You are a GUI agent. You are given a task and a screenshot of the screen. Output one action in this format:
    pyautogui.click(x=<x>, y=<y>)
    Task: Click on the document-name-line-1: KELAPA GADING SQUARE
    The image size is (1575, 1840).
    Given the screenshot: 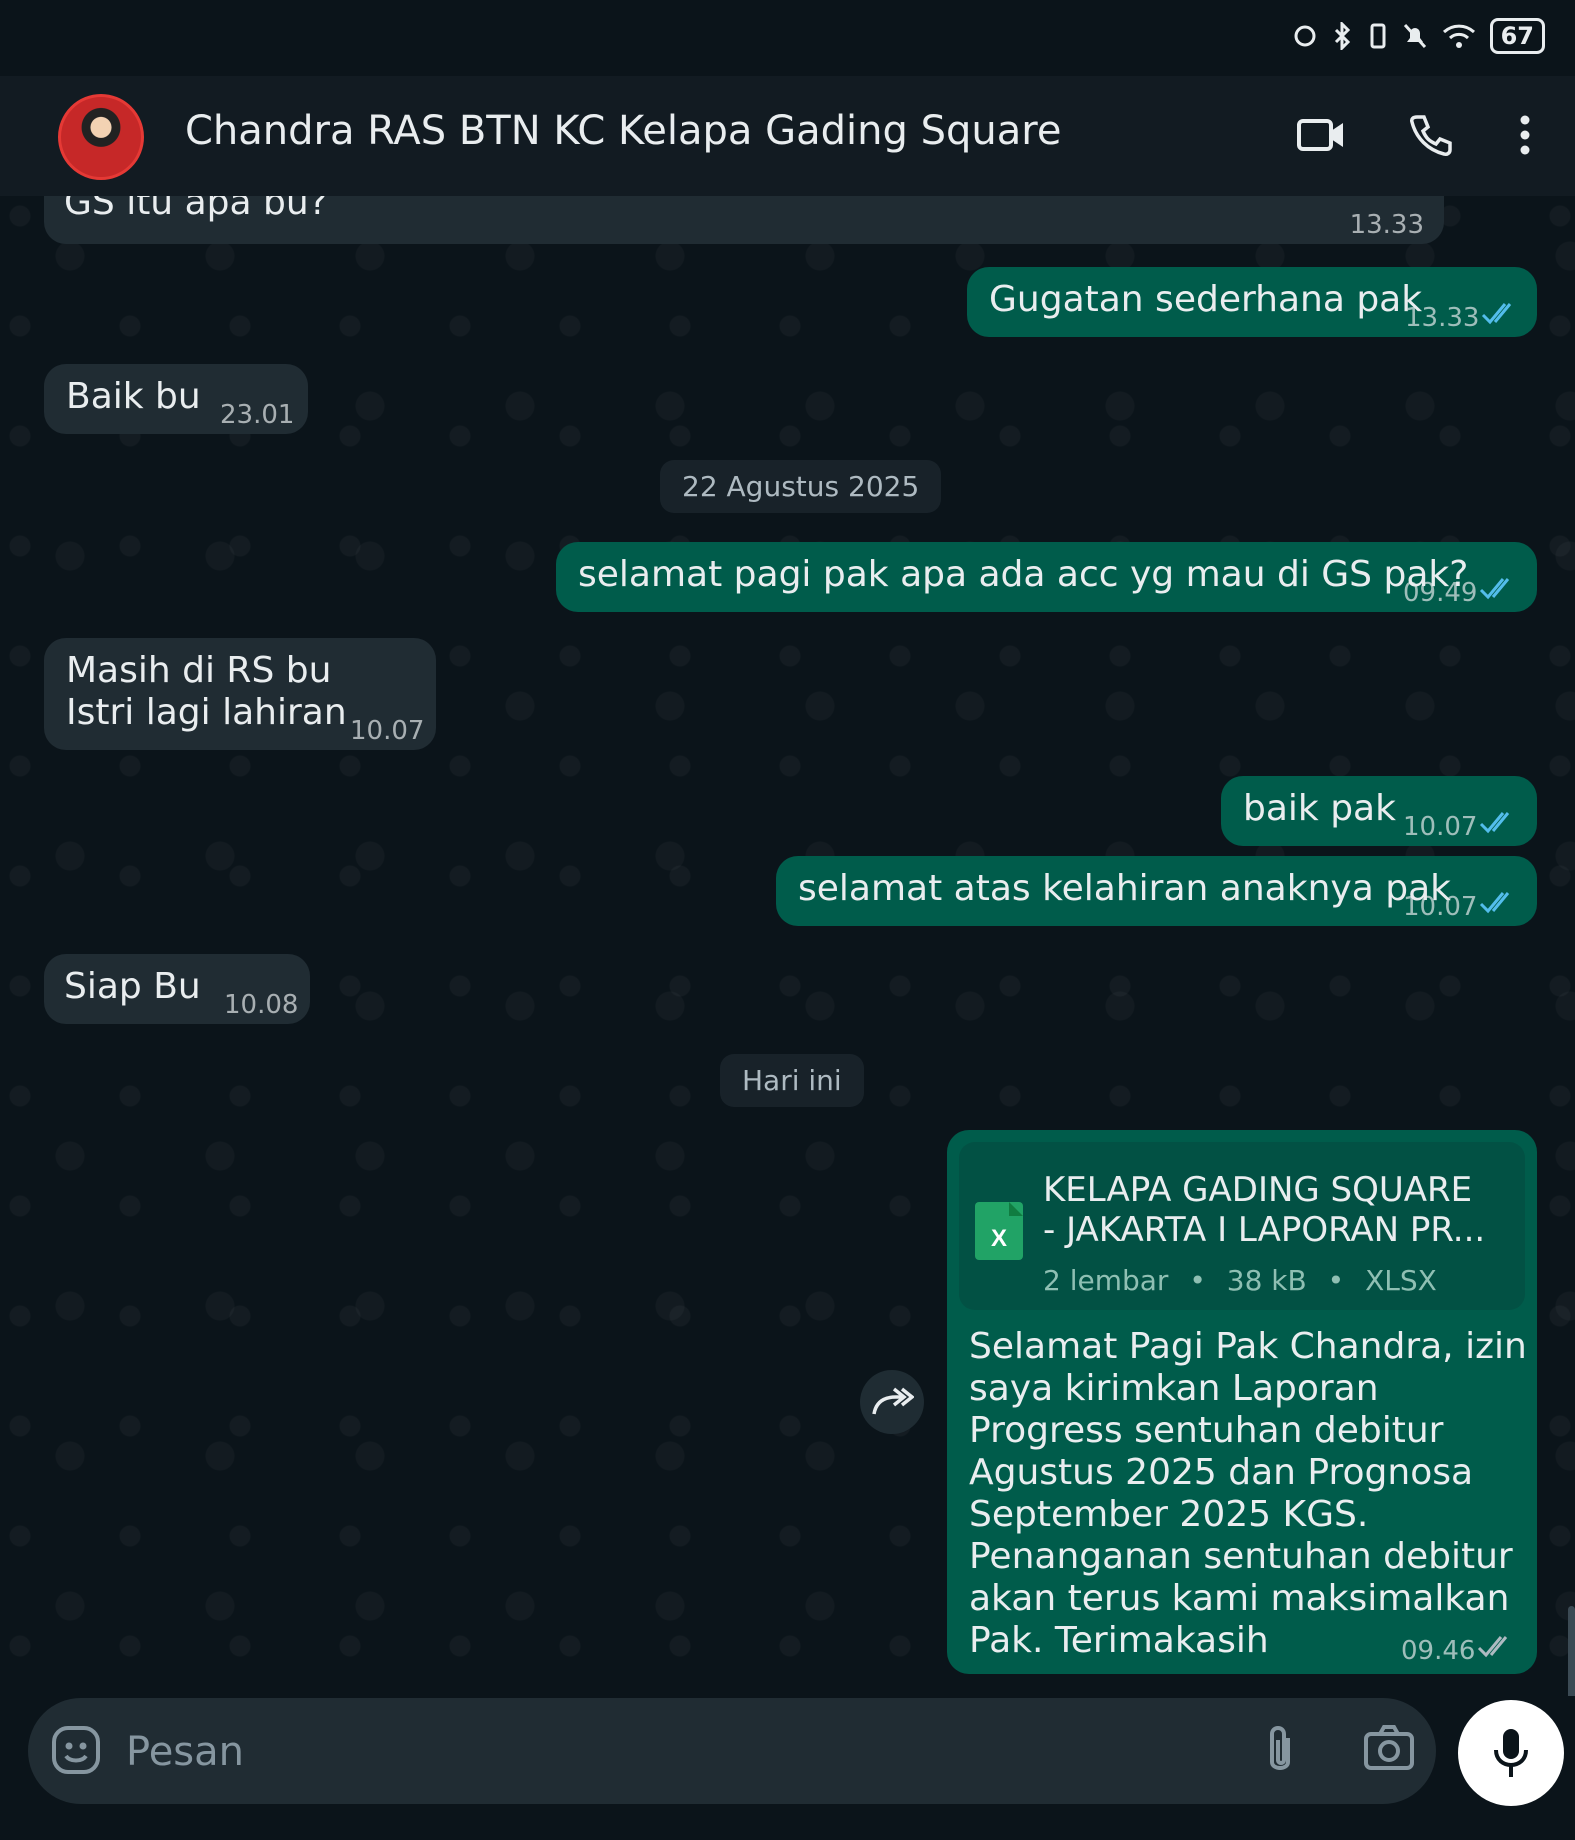 What is the action you would take?
    pyautogui.click(x=1258, y=1190)
    